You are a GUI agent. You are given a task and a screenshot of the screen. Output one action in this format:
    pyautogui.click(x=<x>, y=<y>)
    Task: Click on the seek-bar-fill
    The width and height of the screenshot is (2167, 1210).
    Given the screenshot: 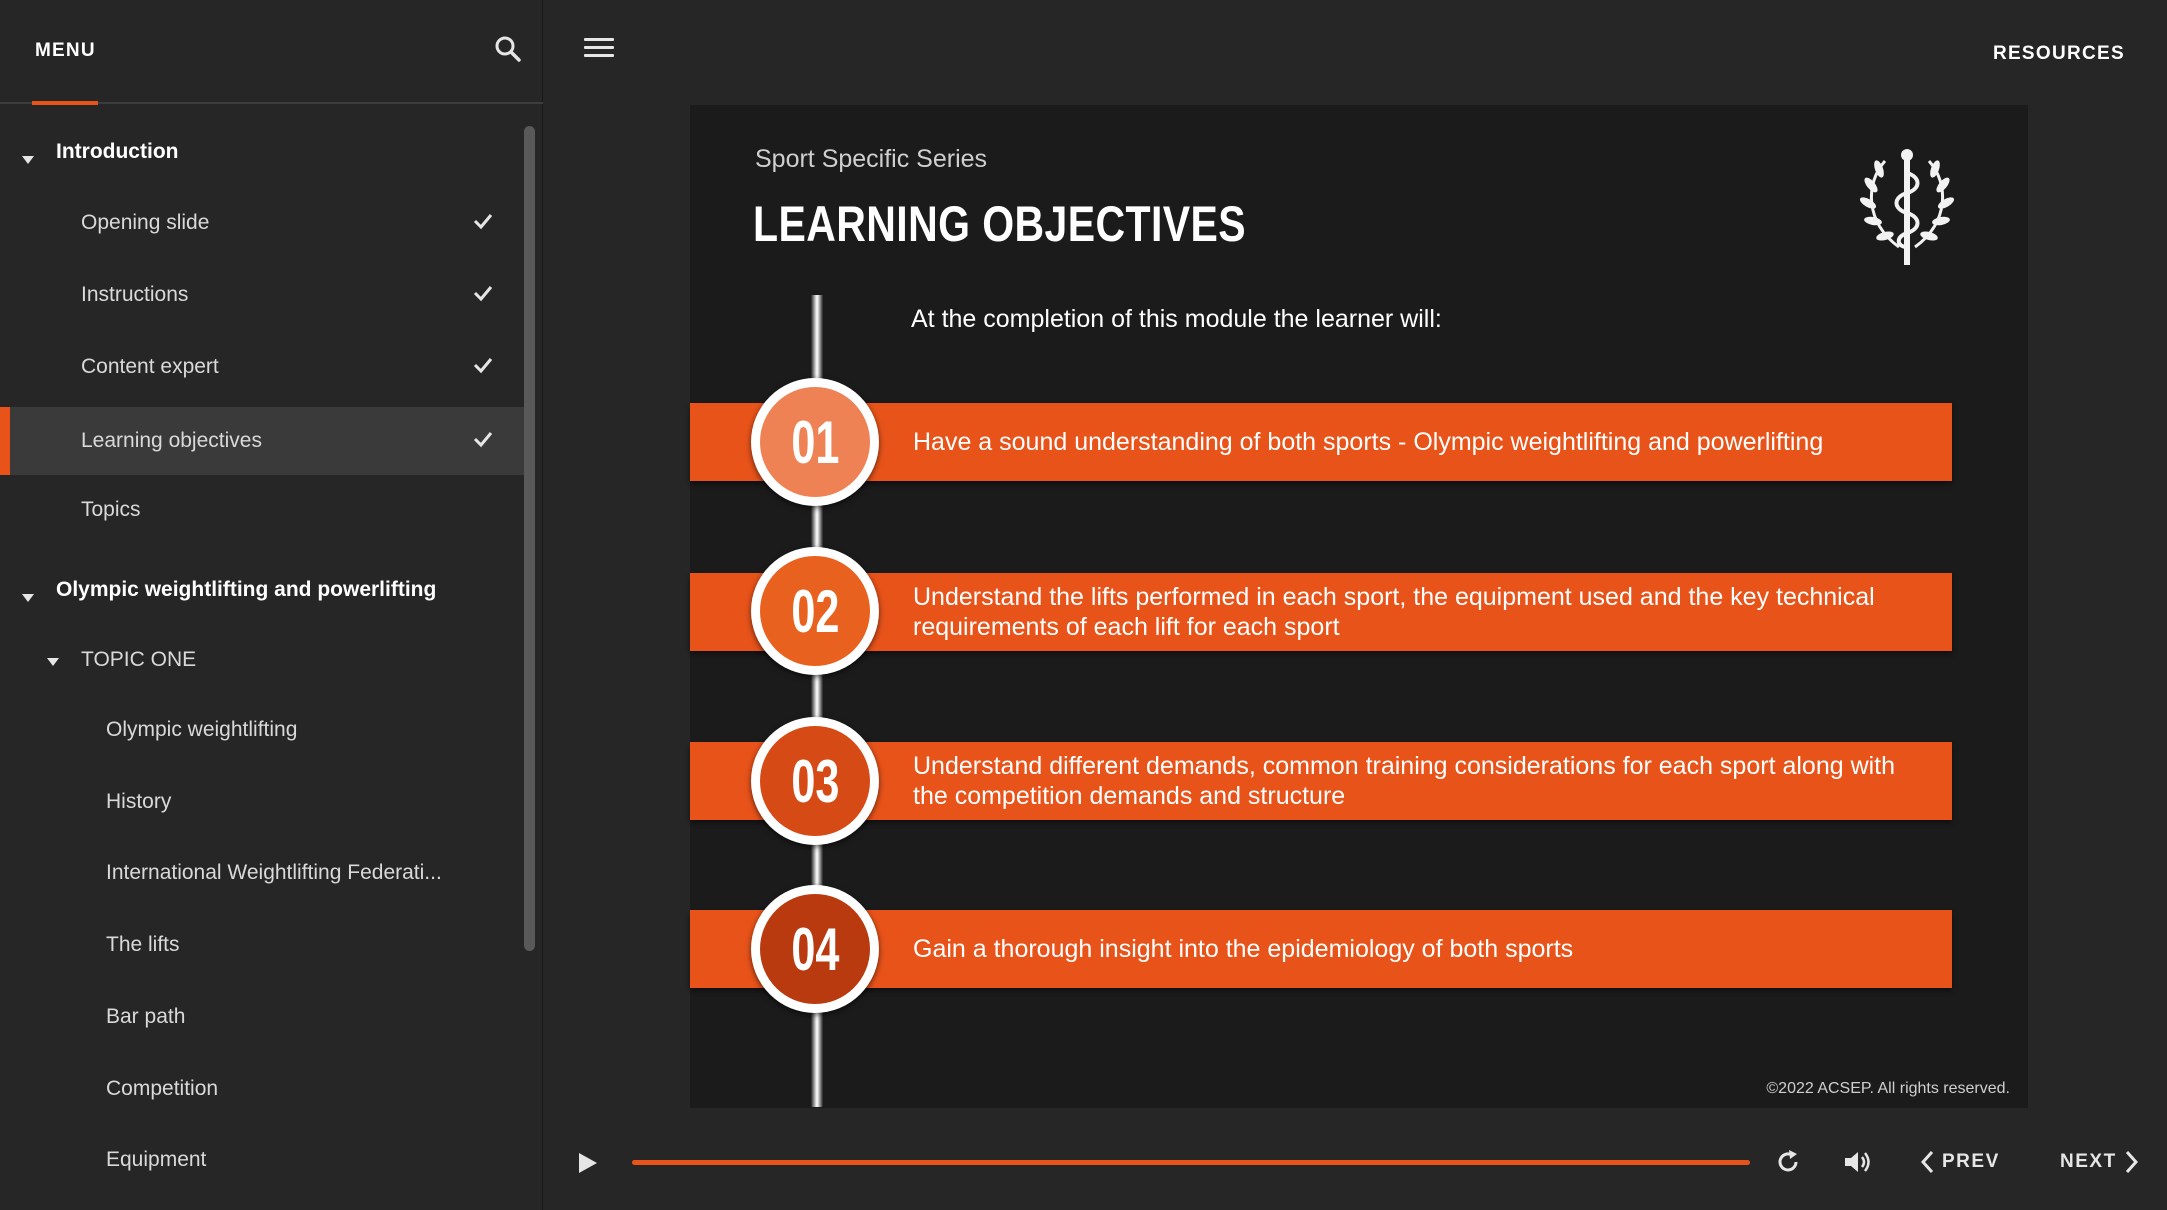 What is the action you would take?
    pyautogui.click(x=1191, y=1162)
    